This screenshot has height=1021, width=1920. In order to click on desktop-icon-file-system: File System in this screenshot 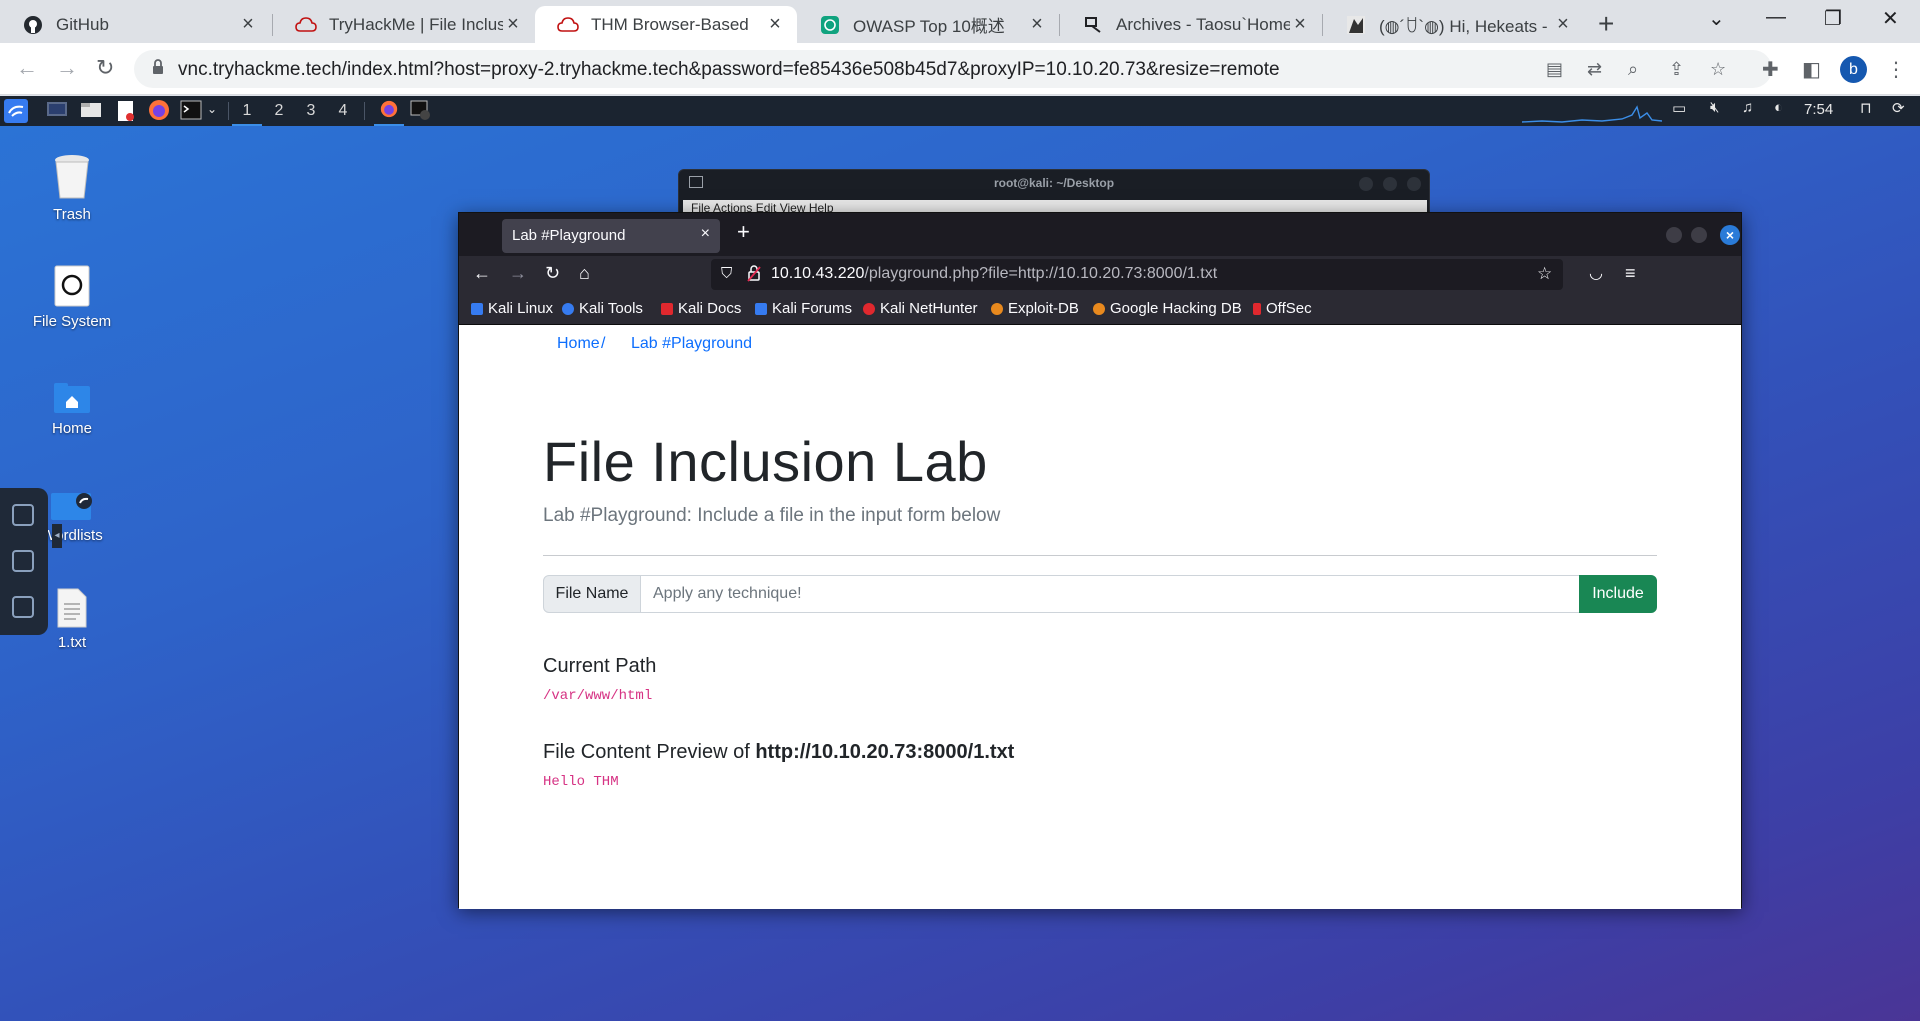, I will do `click(72, 294)`.